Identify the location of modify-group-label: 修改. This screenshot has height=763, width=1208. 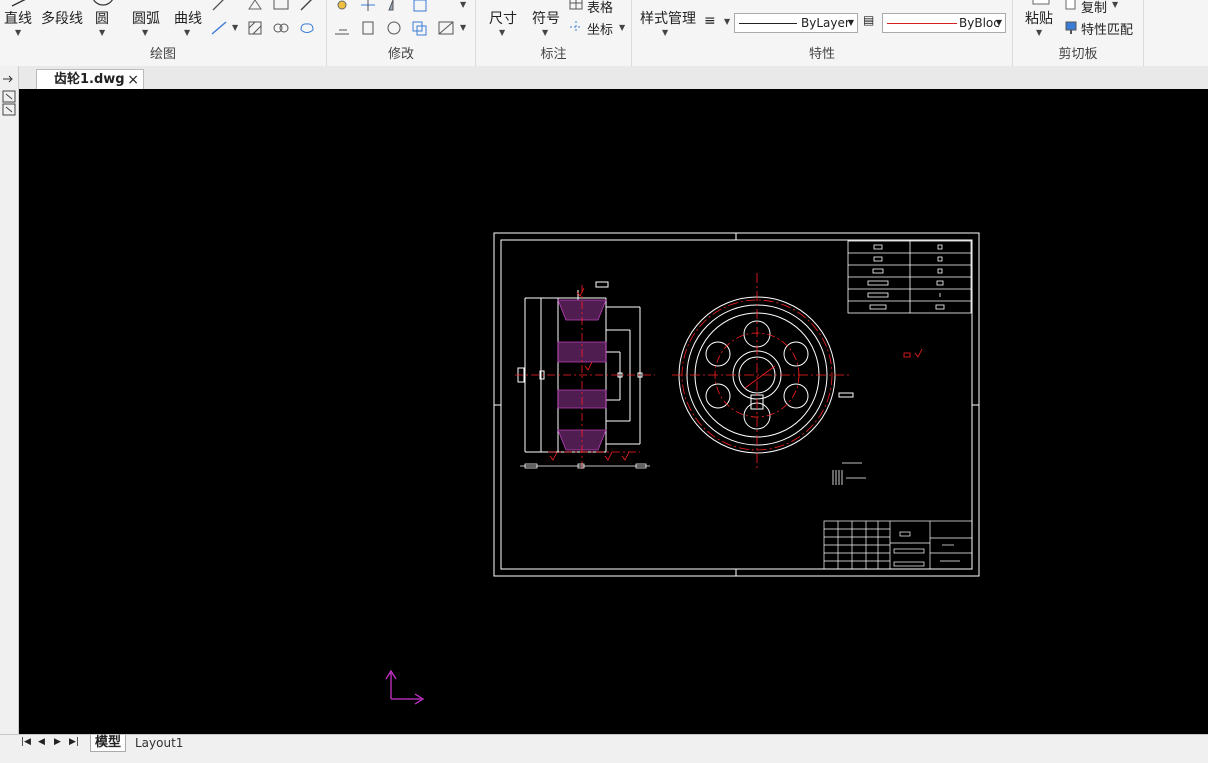
(400, 54).